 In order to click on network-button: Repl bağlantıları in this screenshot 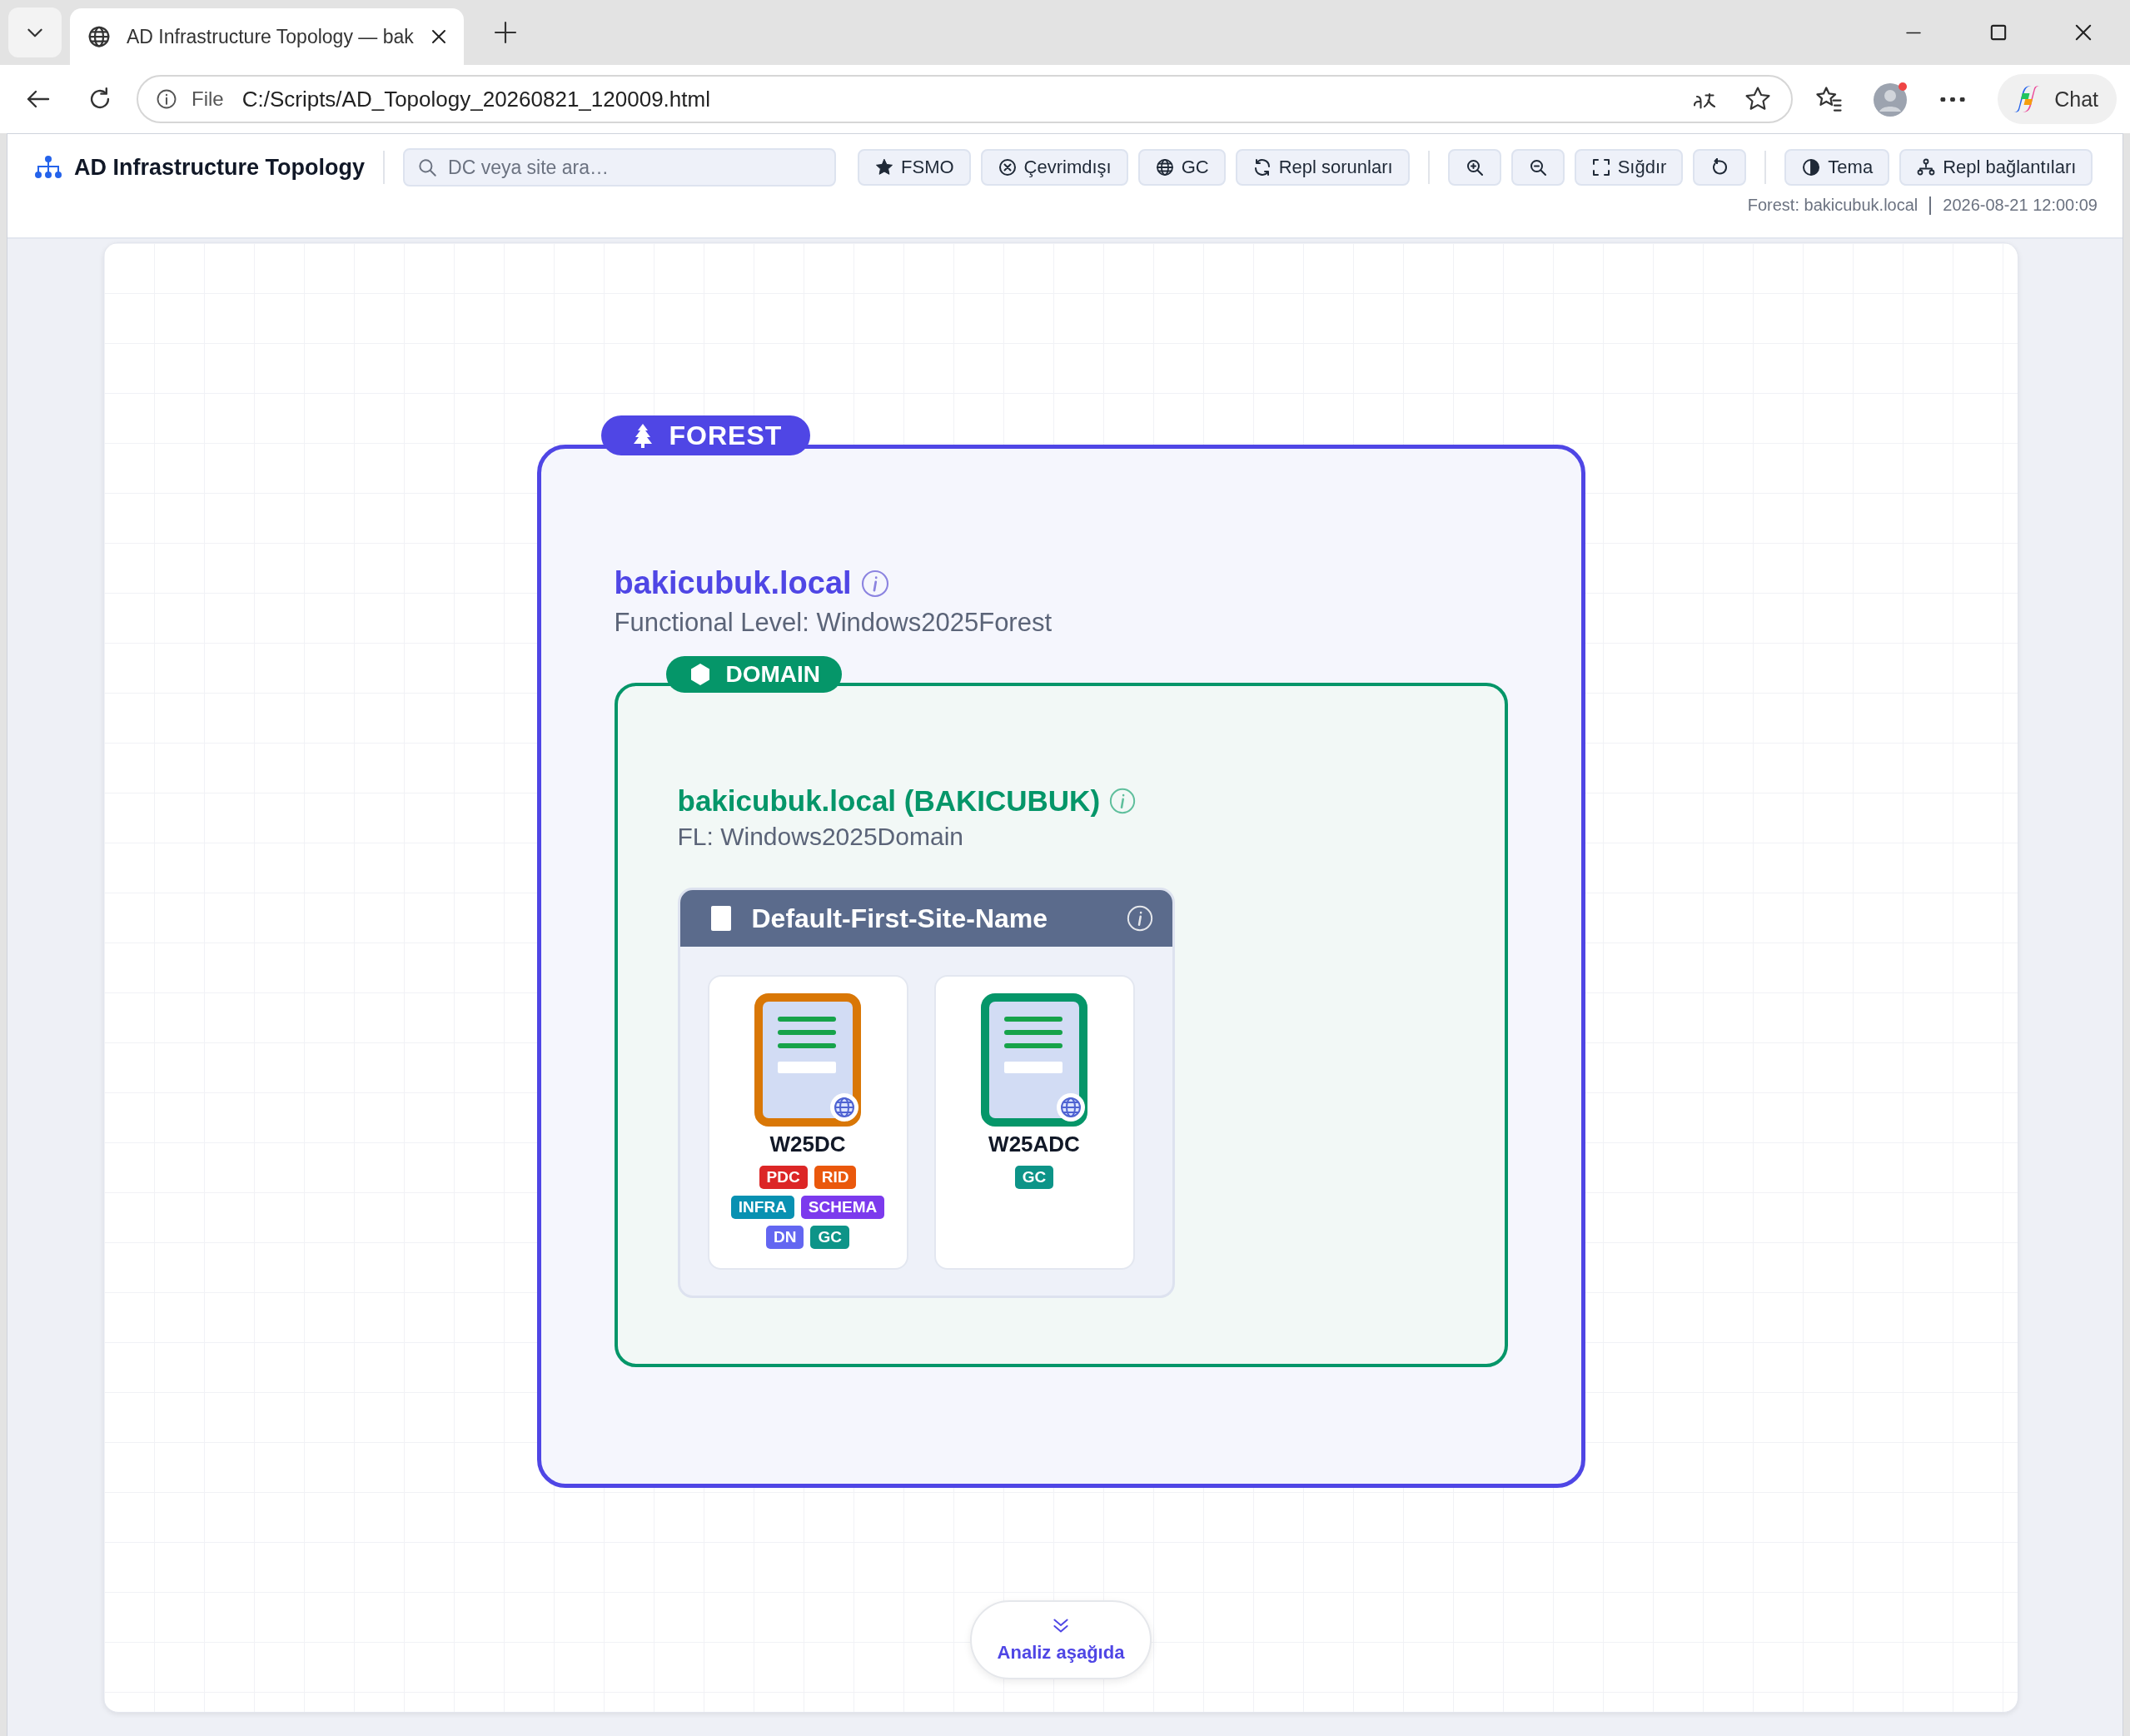, I will do `click(1996, 167)`.